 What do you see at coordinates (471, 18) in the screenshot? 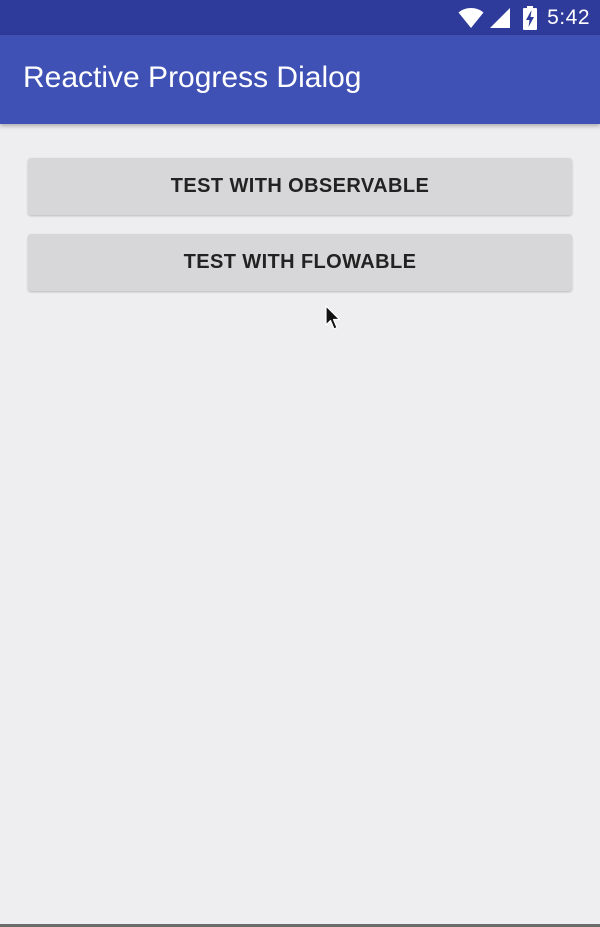
I see `wifi-icon` at bounding box center [471, 18].